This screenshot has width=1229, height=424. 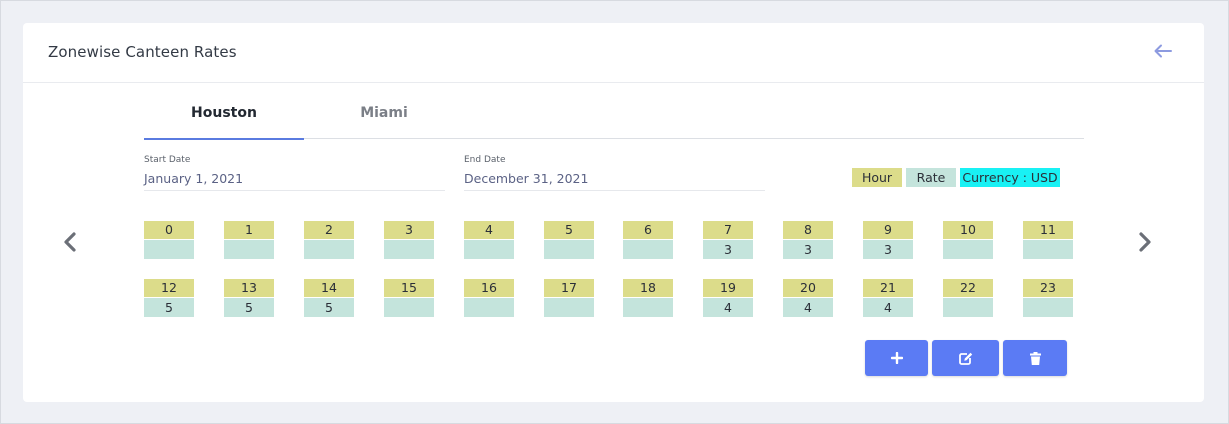 I want to click on hour-cell: 12 5, so click(x=169, y=298).